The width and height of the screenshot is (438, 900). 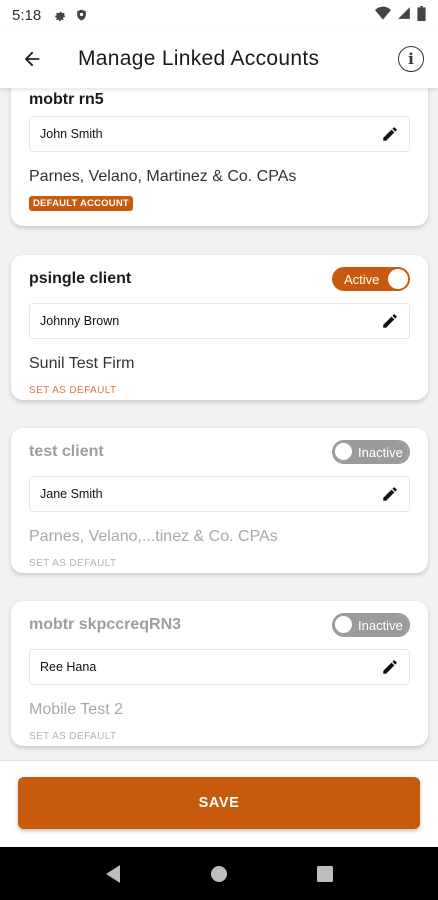 What do you see at coordinates (383, 15) in the screenshot?
I see `wifi-icon` at bounding box center [383, 15].